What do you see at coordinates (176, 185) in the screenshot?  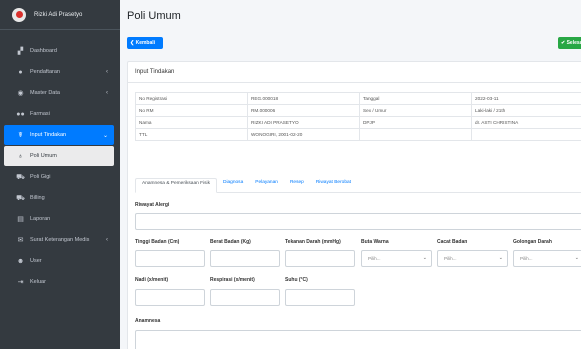 I see `tab-anamnesa-pemeriksaan-fisik: Anamnesa & Pemeriksaan Fisik` at bounding box center [176, 185].